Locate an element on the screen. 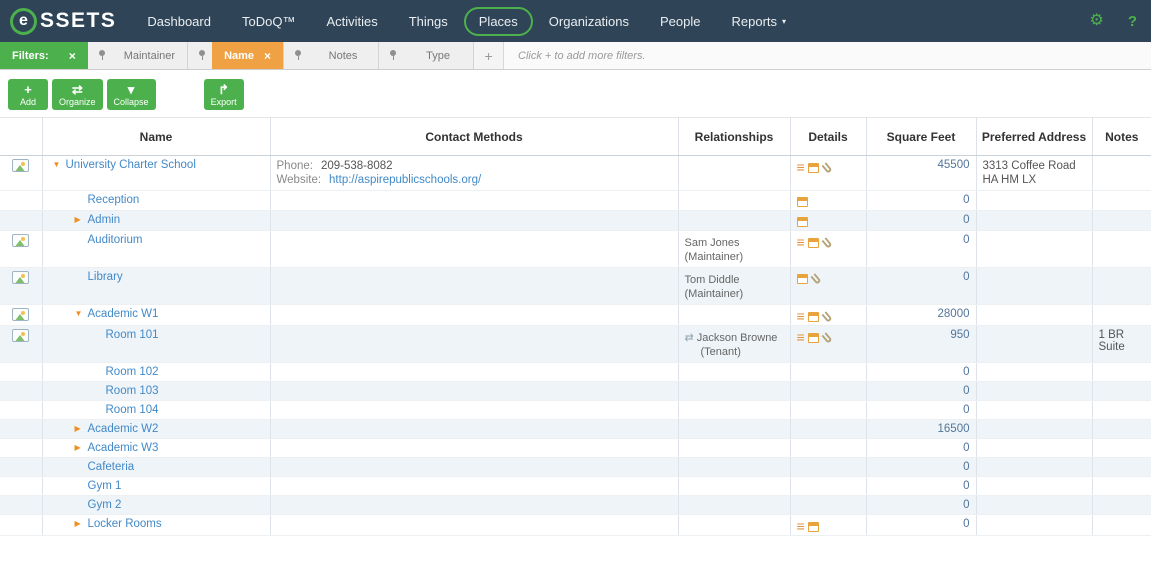  place-link-locker-rooms: Locker Rooms is located at coordinates (125, 524).